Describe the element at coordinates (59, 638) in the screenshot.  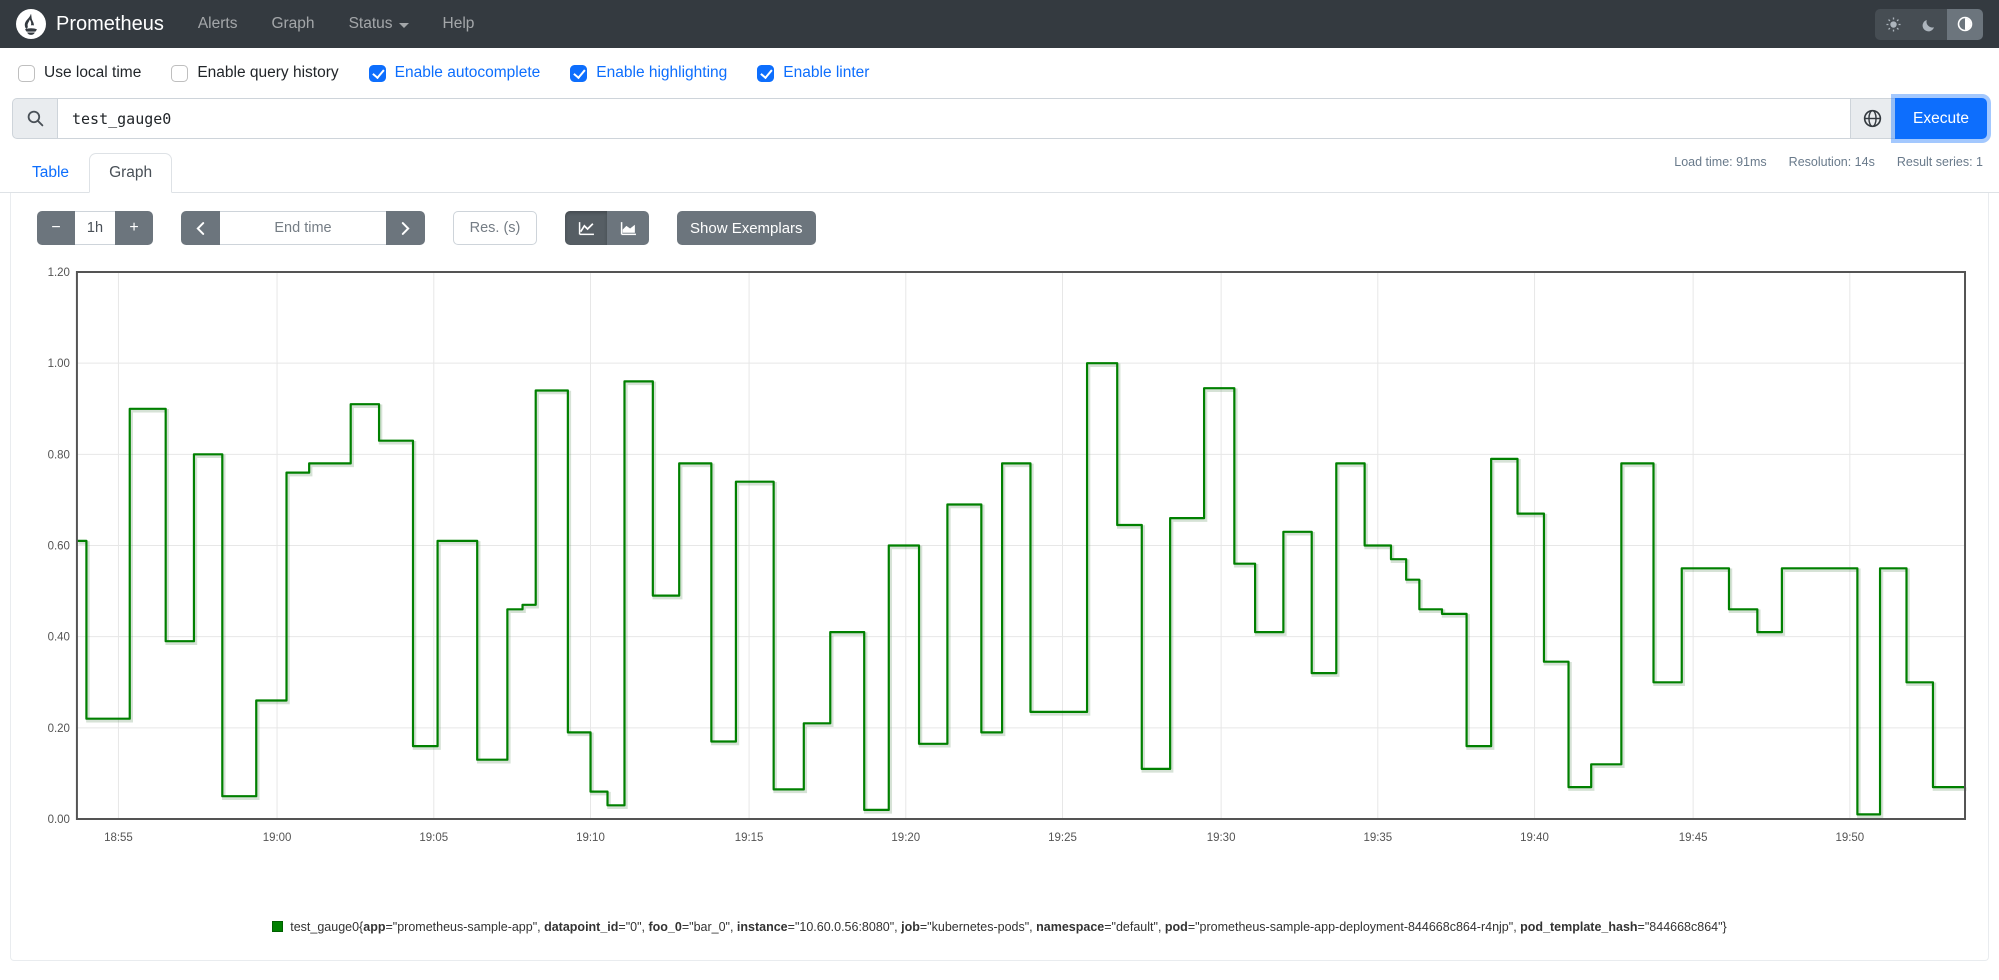
I see `svg-text: 0.40` at that location.